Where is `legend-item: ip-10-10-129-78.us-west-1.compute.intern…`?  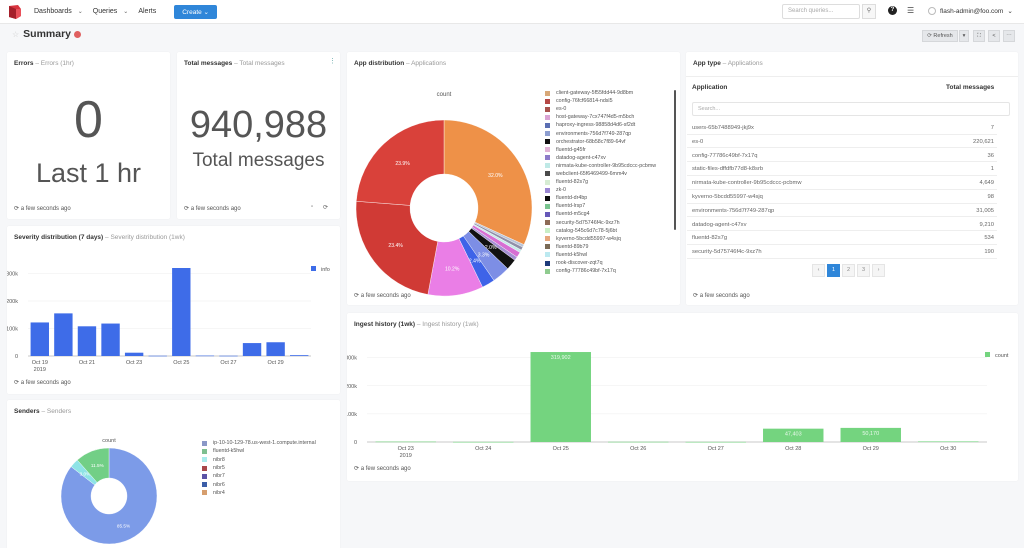 legend-item: ip-10-10-129-78.us-west-1.compute.intern… is located at coordinates (259, 443).